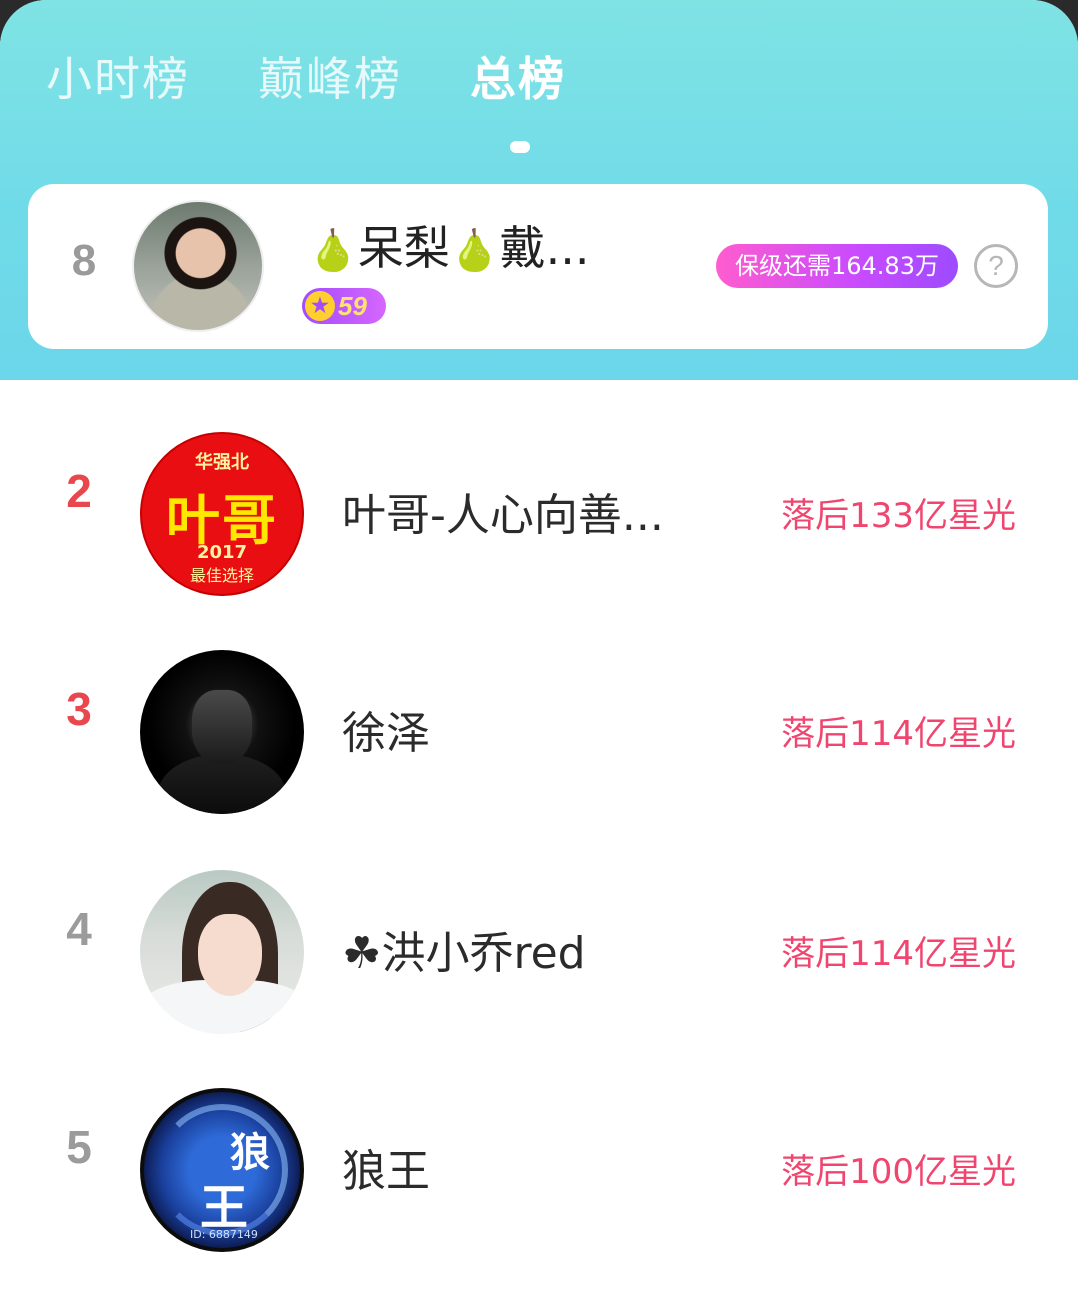 The image size is (1078, 1289). Describe the element at coordinates (320, 306) in the screenshot. I see `star-icon: ★` at that location.